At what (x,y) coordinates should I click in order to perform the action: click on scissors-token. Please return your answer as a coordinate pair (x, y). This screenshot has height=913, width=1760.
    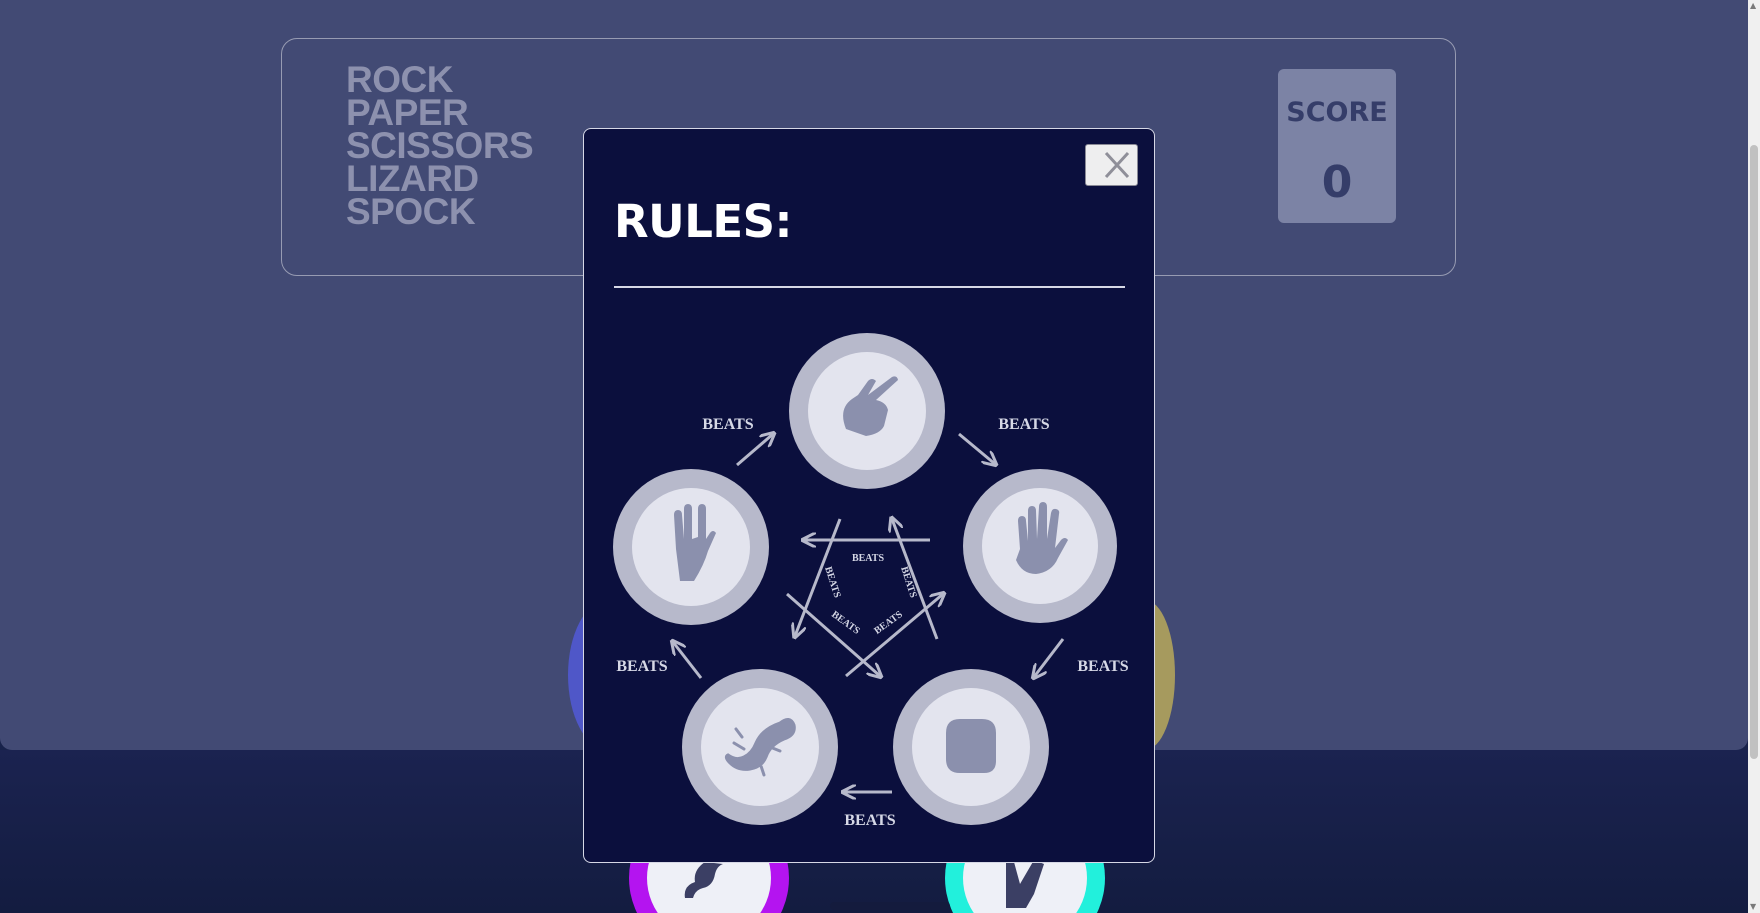
    Looking at the image, I should click on (867, 411).